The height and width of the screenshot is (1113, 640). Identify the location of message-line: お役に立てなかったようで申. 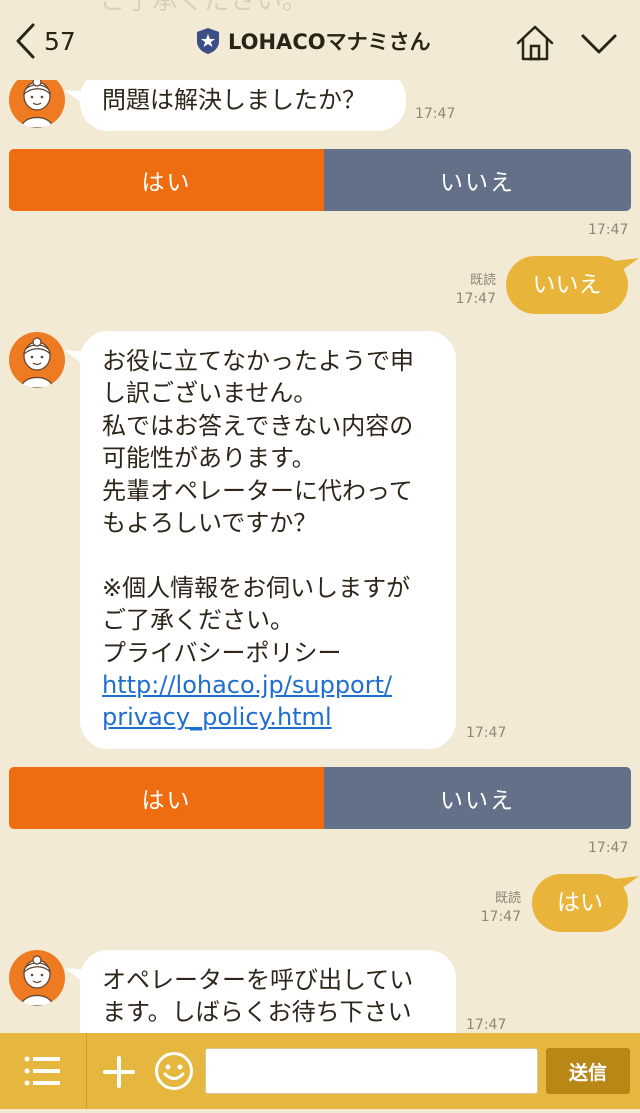
(258, 361).